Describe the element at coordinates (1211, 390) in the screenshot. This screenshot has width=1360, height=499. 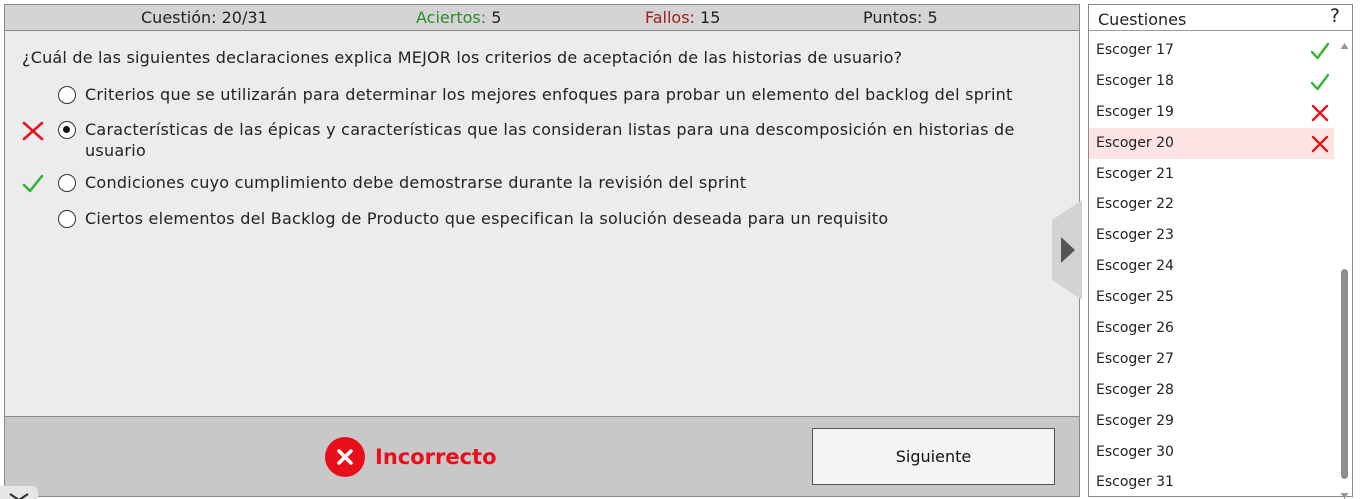
I see `question-list-item: Escoger 28` at that location.